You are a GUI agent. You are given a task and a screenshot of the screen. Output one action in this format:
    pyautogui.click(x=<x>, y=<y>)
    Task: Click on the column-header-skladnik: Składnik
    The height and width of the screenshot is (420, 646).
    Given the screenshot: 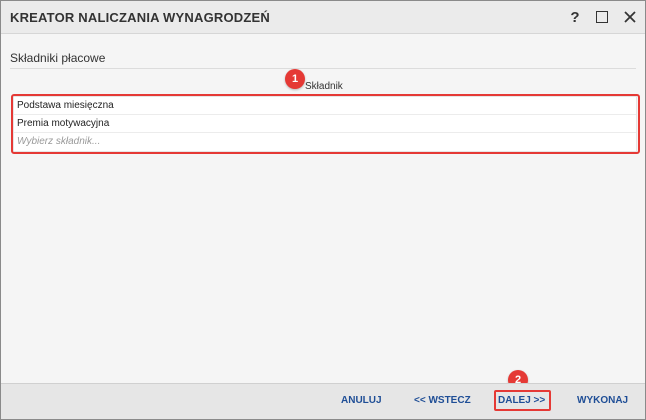 What is the action you would take?
    pyautogui.click(x=324, y=86)
    